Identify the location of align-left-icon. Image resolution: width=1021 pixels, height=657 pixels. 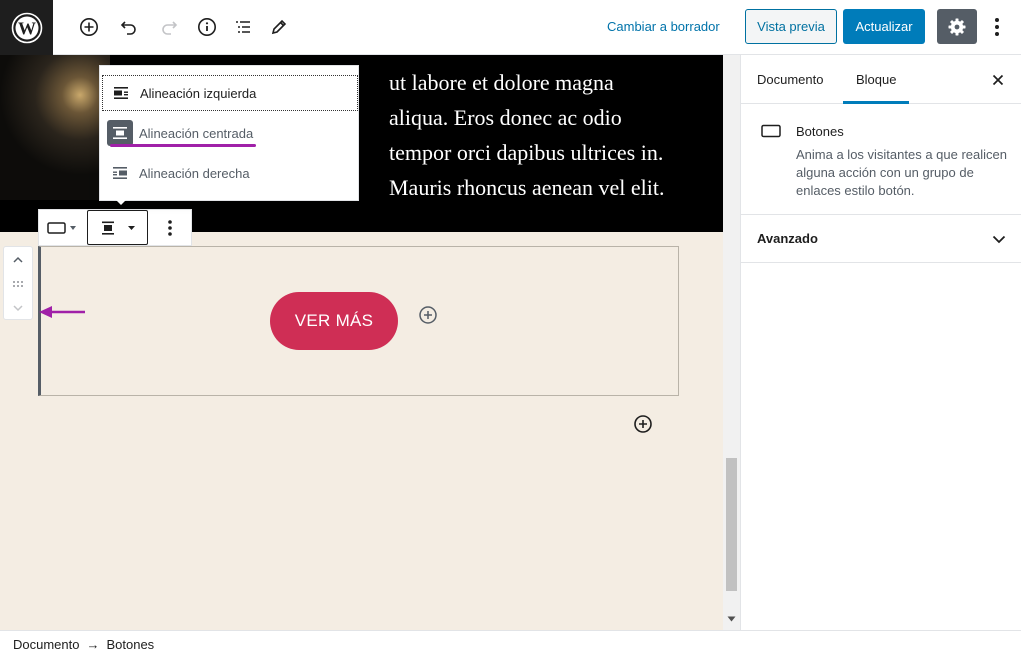
(121, 93).